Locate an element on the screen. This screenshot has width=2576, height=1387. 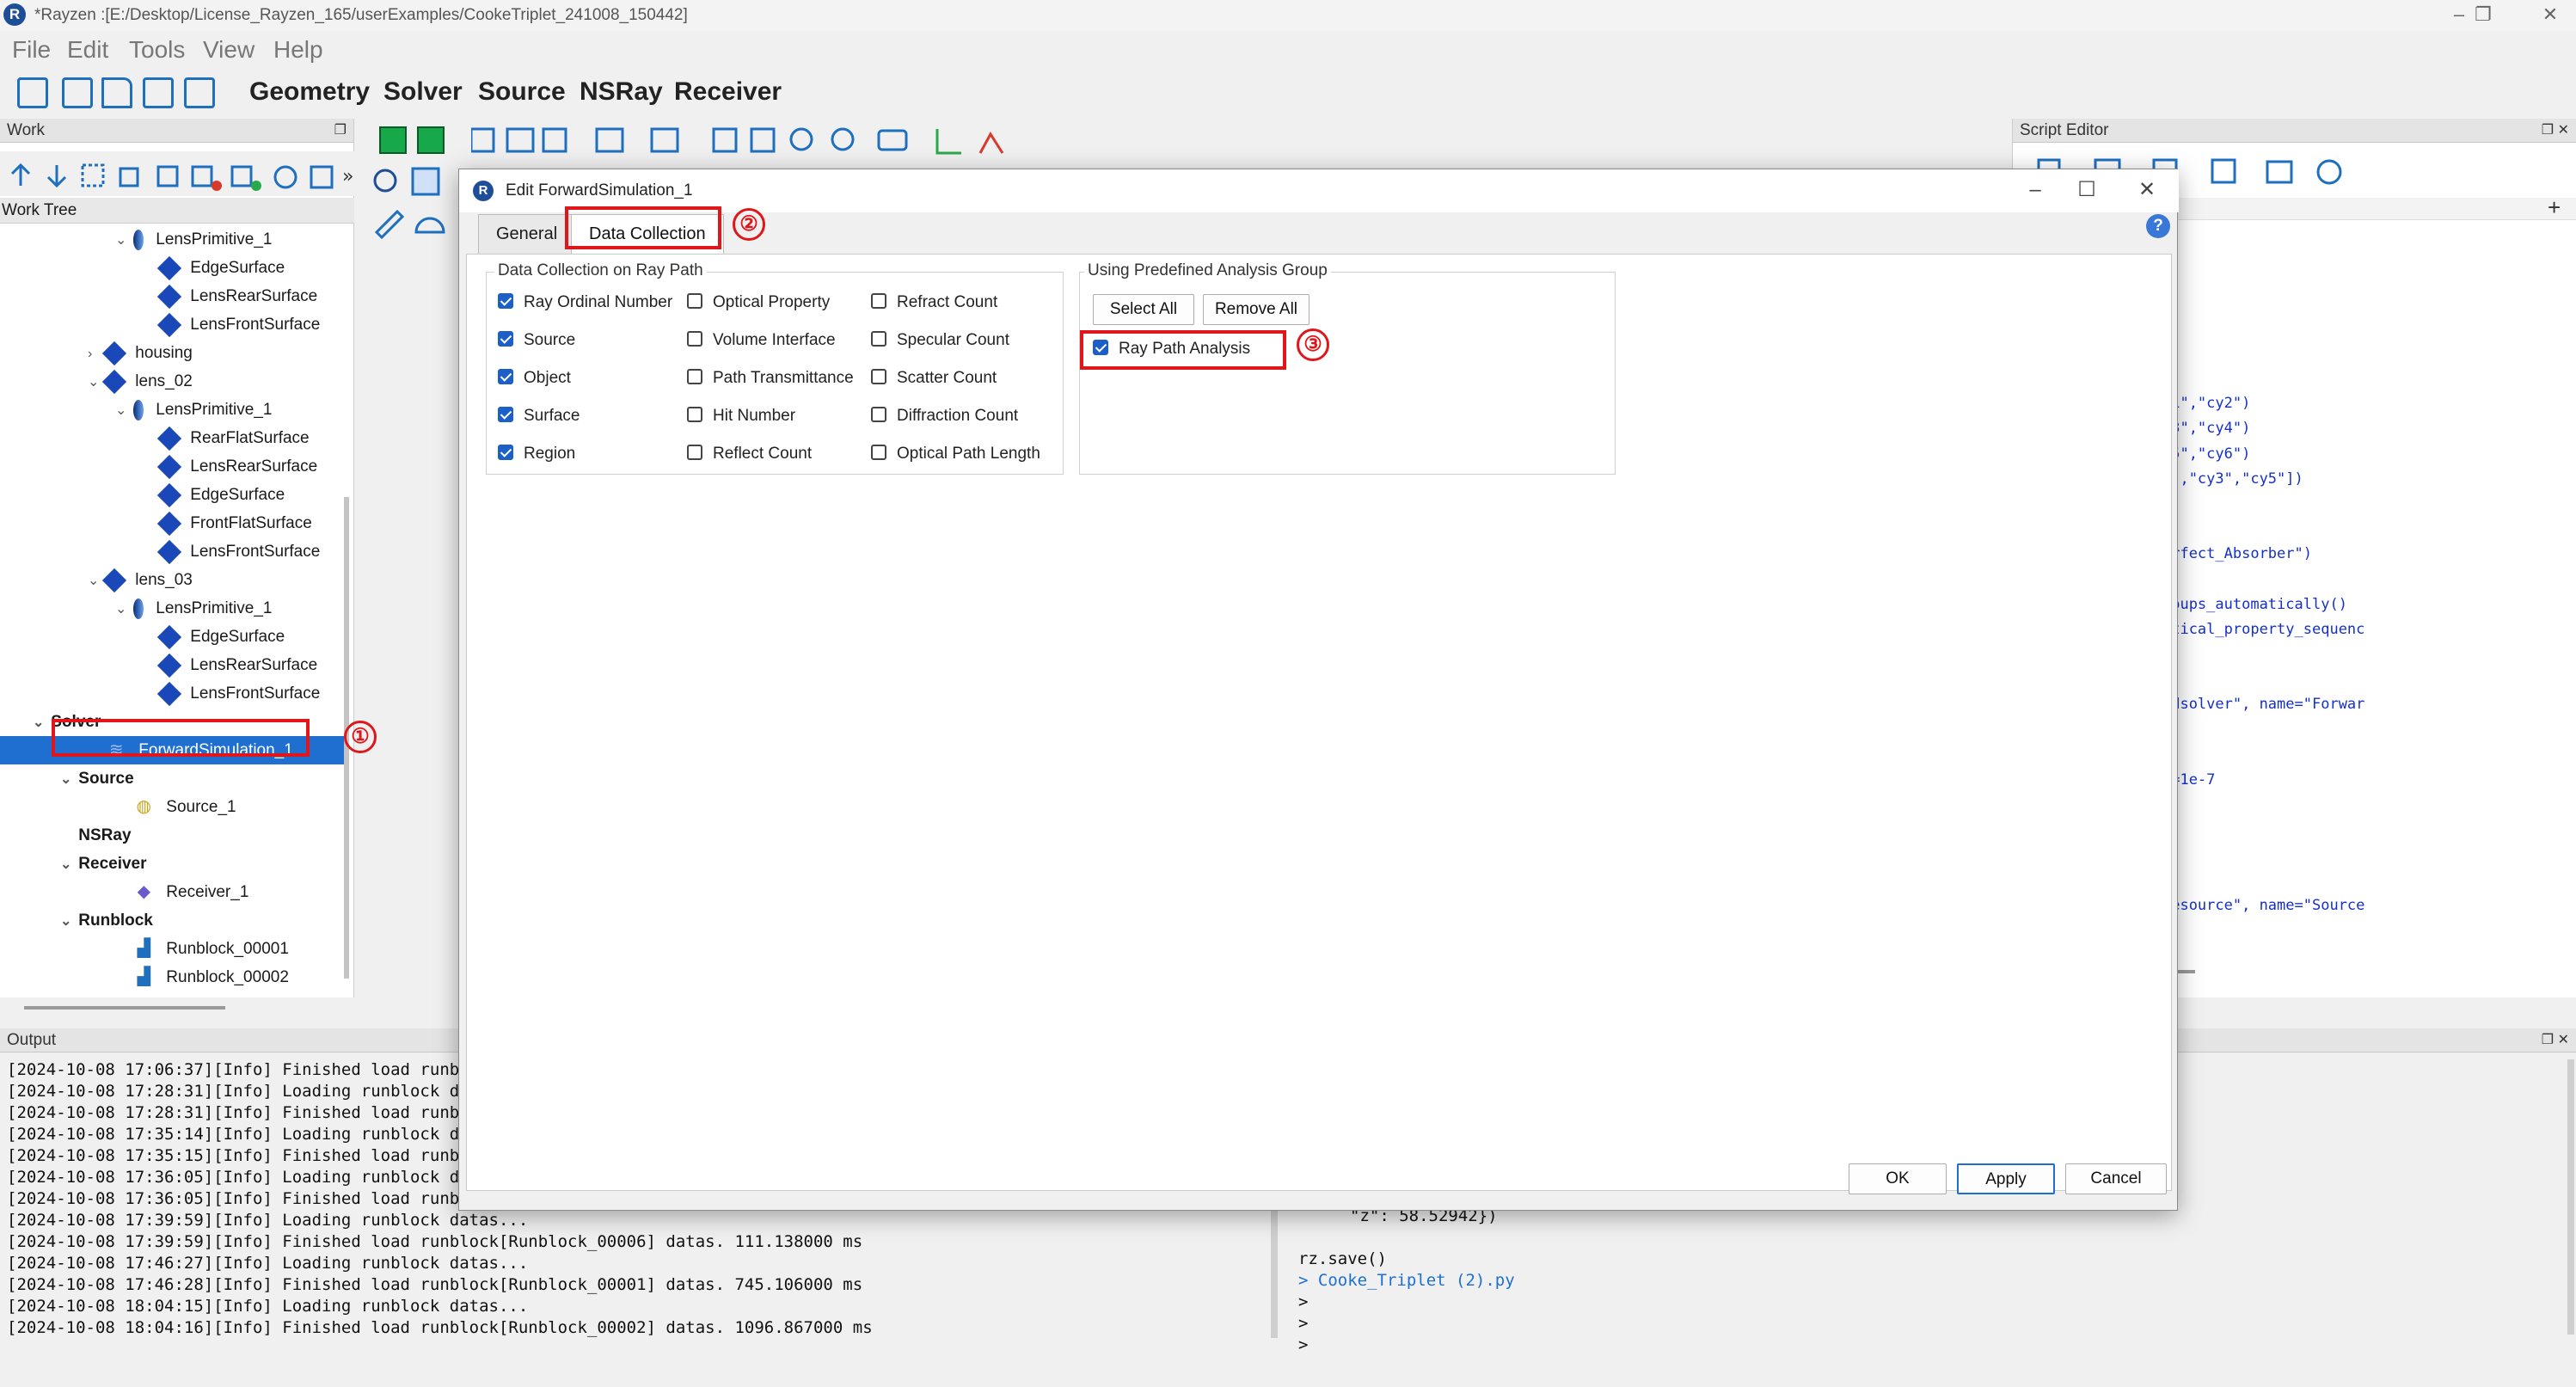
tree-item: ⌄ lens_02 is located at coordinates (172, 382).